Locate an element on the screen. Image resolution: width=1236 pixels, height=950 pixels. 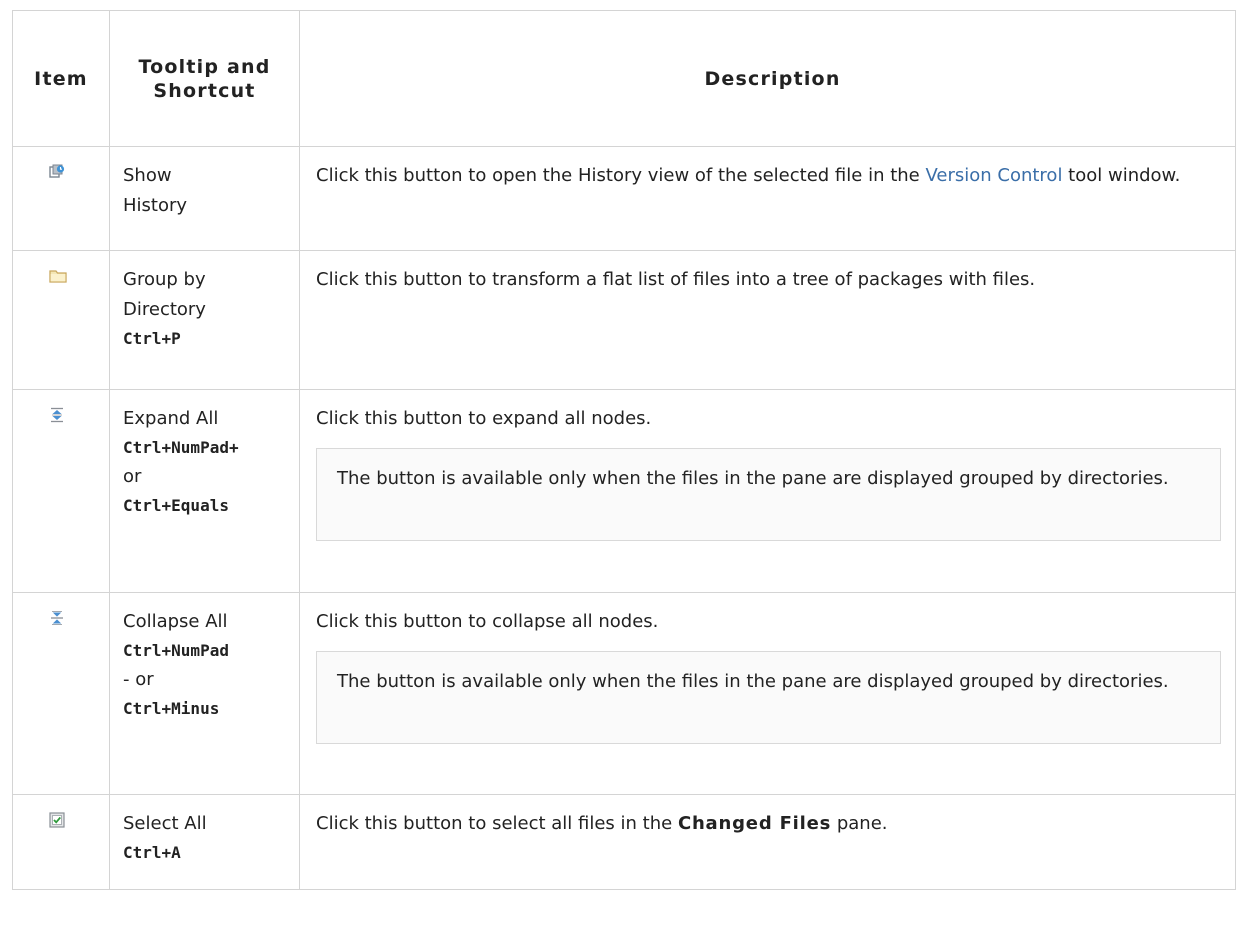
collapse-all-icon is located at coordinates (57, 618).